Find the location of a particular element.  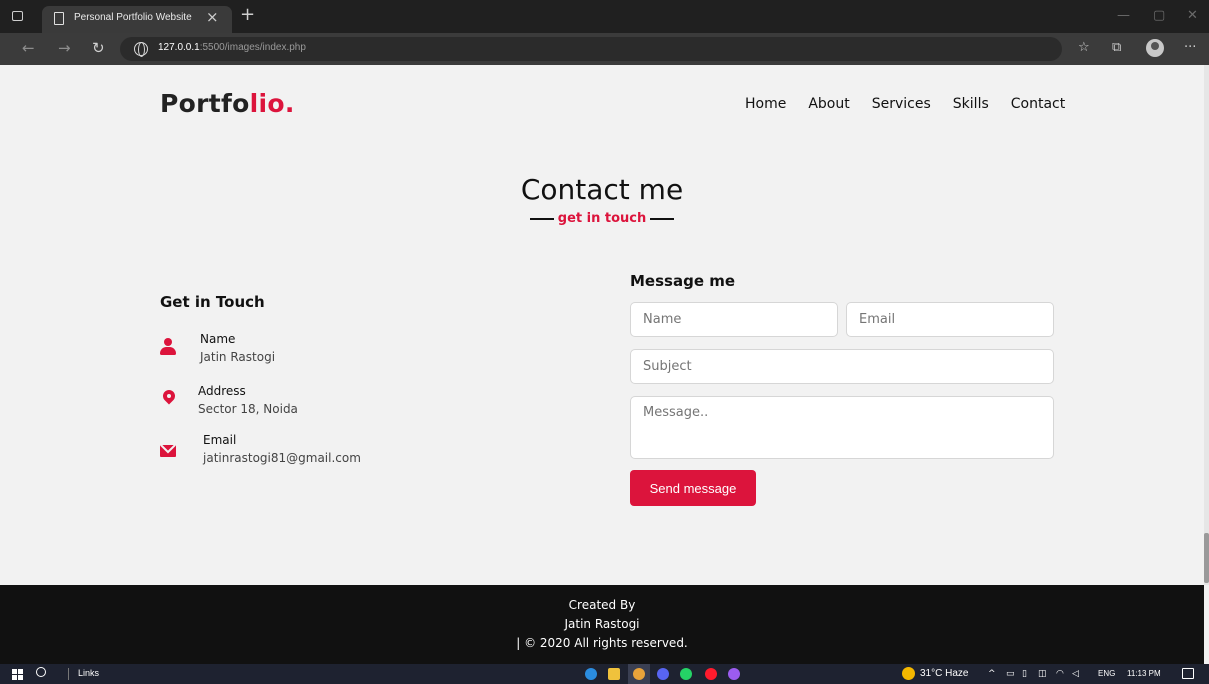

back-icon: ← is located at coordinates (28, 48).